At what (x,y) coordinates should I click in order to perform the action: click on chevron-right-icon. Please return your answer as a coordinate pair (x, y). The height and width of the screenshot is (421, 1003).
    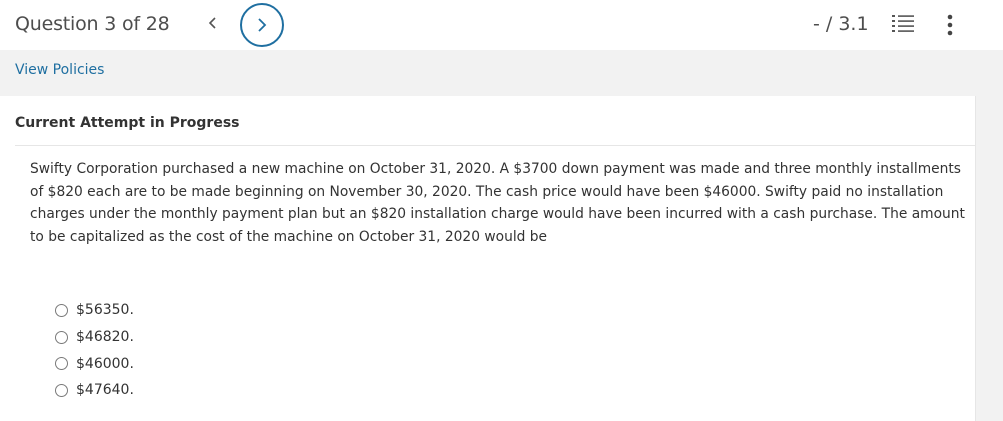
    Looking at the image, I should click on (262, 25).